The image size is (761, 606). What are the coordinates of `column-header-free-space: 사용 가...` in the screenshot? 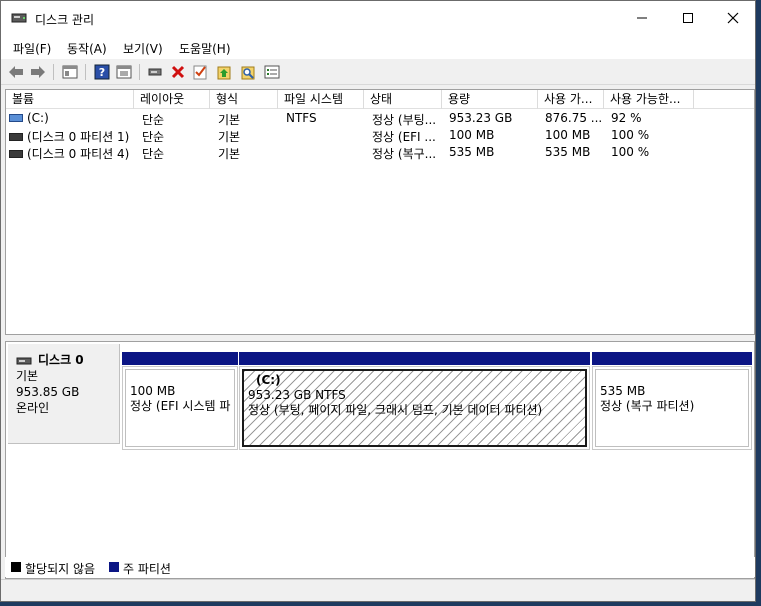 It's located at (571, 99).